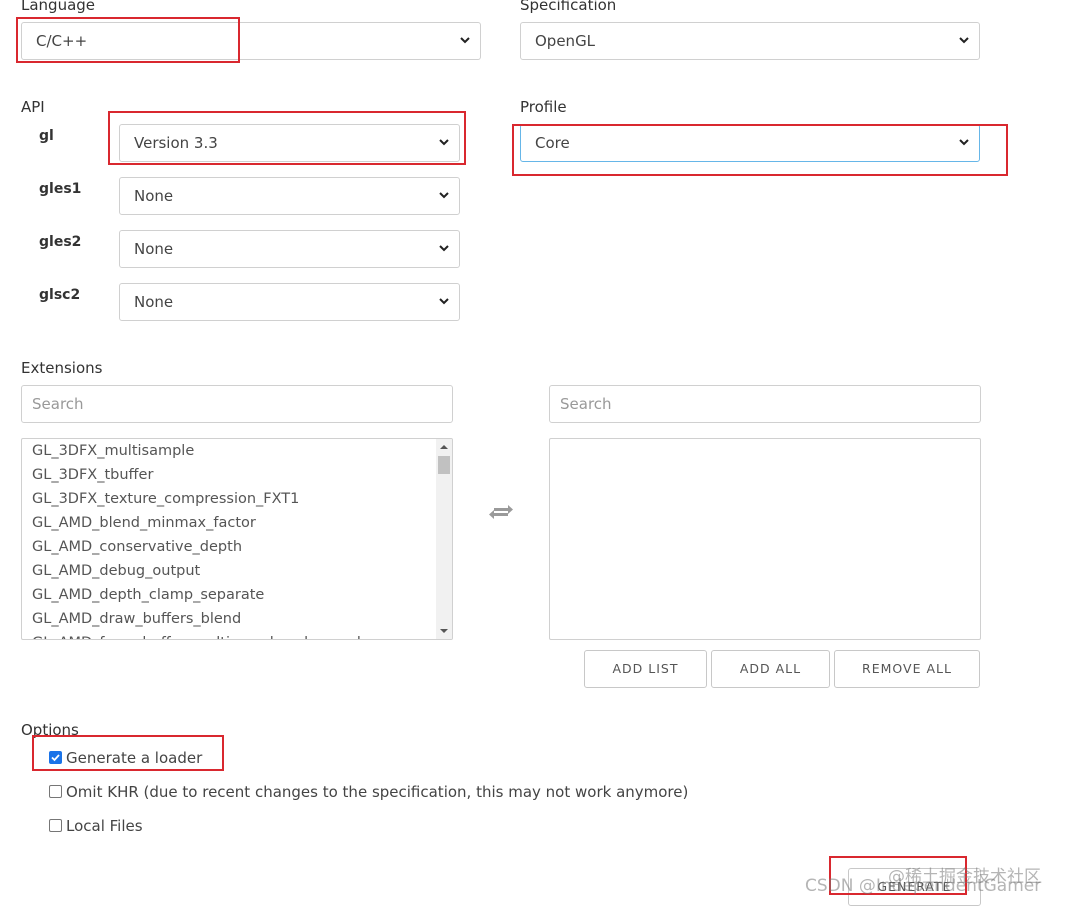 The image size is (1073, 907). I want to click on specification-select: OpenGL, so click(750, 41).